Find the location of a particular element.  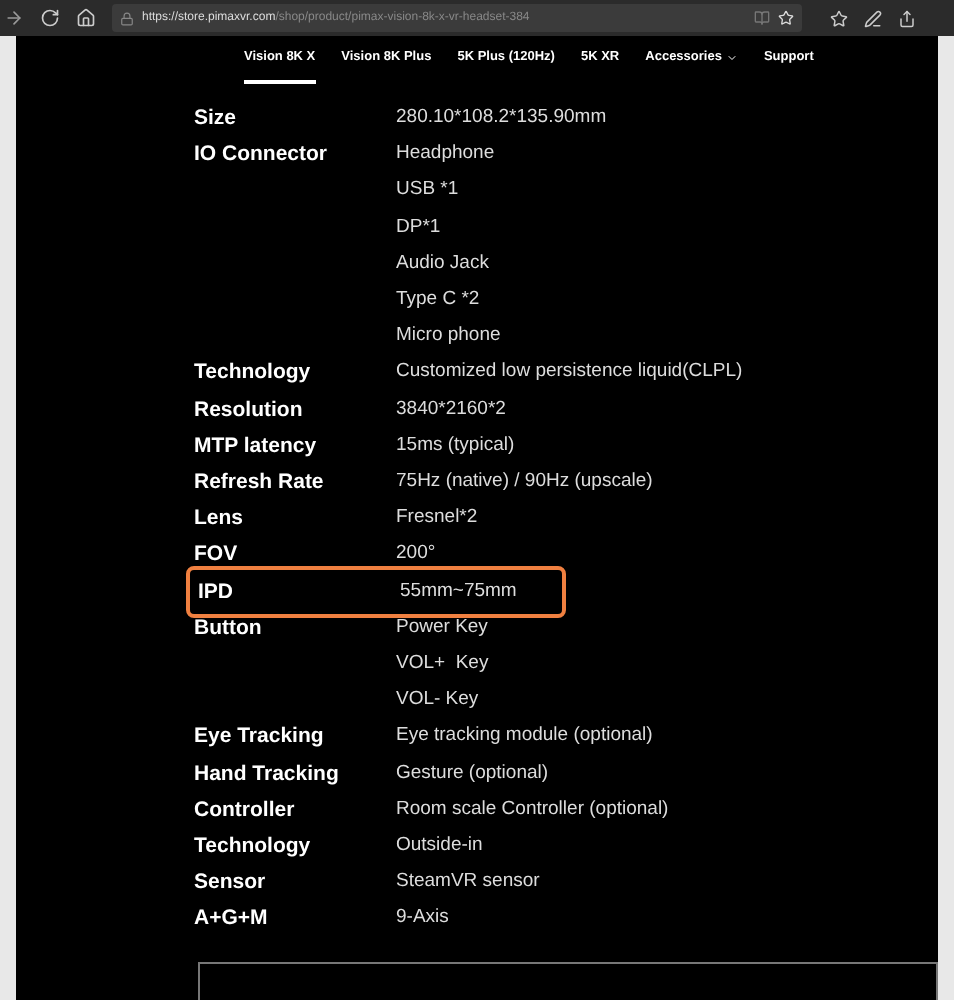

spec-value: Power Key is located at coordinates (442, 627).